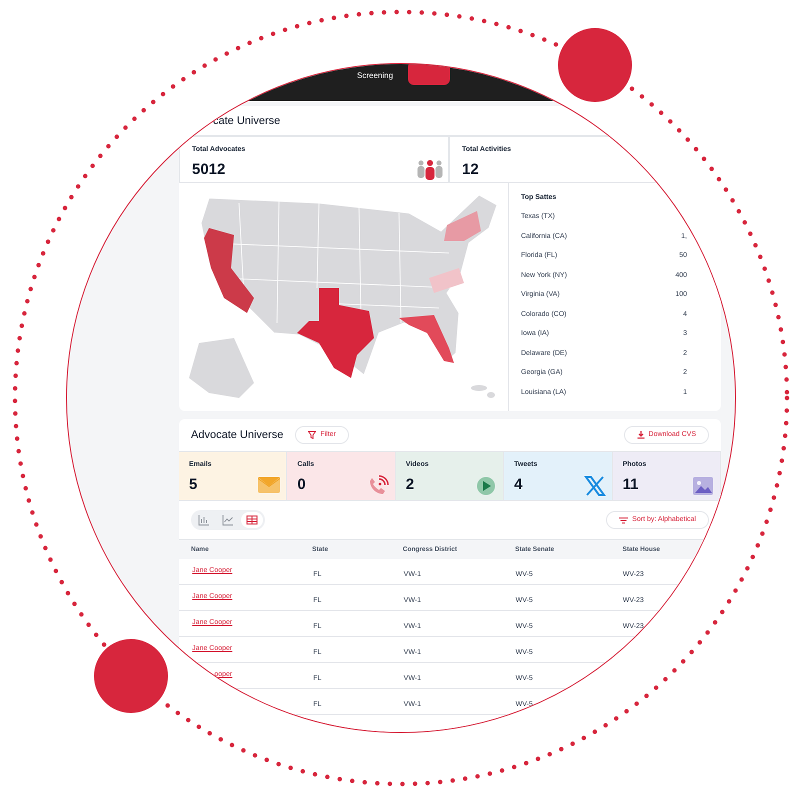 The image size is (802, 791). What do you see at coordinates (595, 486) in the screenshot?
I see `x-logo-icon` at bounding box center [595, 486].